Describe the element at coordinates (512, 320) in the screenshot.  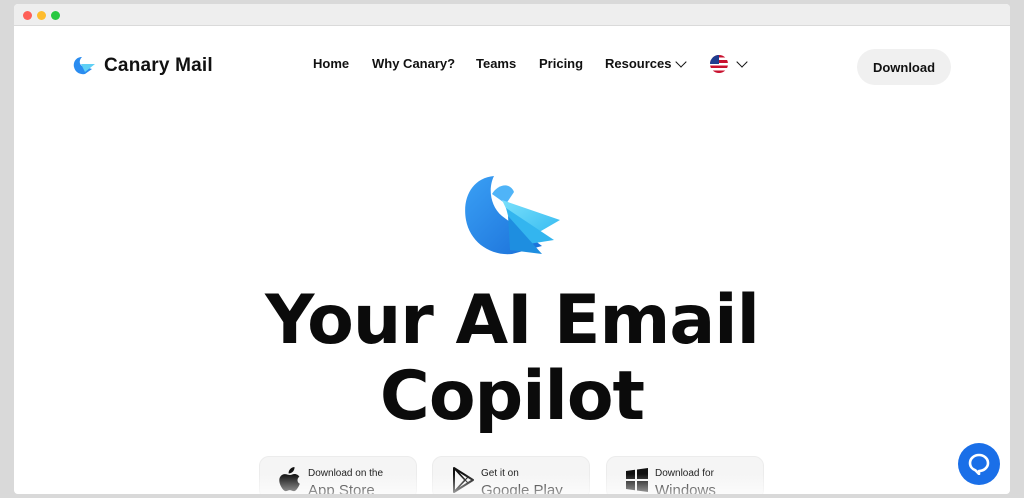
I see `hero-headline-line1: Your AI Email` at that location.